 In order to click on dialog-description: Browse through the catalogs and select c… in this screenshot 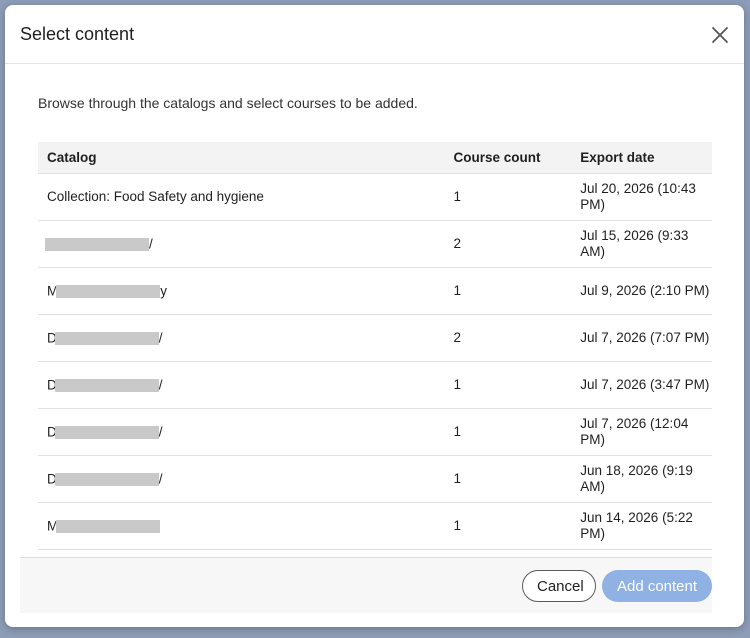, I will do `click(228, 103)`.